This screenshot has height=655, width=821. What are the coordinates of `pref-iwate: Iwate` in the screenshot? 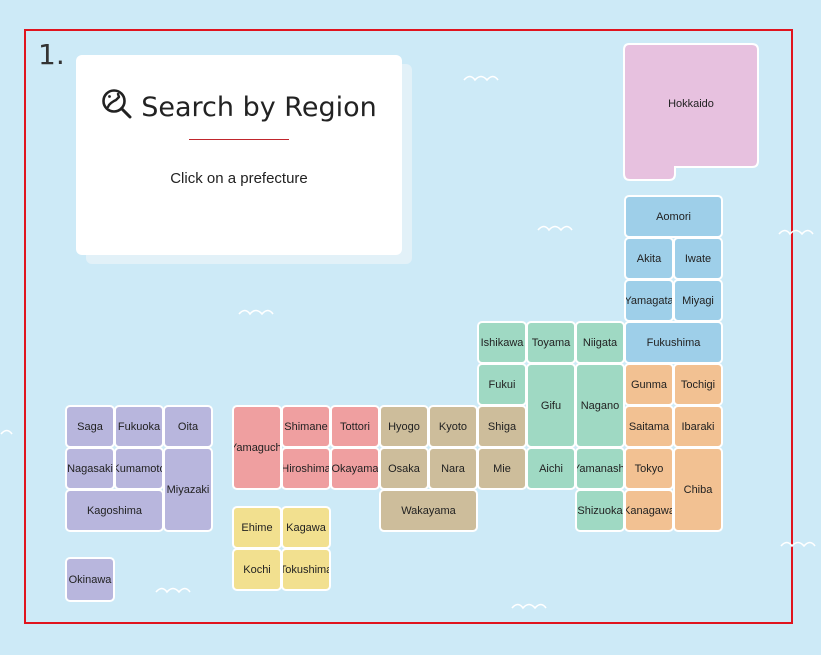 It's located at (698, 258).